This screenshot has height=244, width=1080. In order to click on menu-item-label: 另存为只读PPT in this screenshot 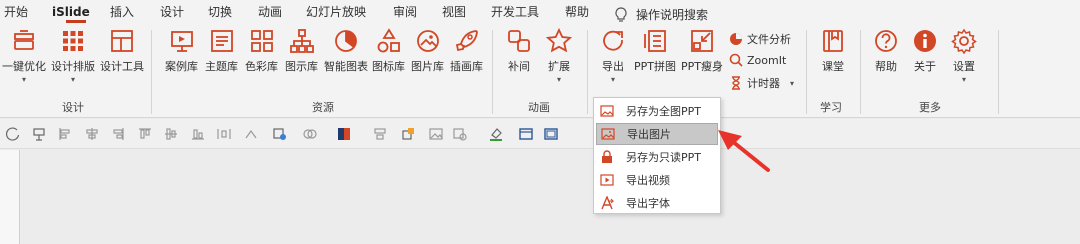, I will do `click(663, 157)`.